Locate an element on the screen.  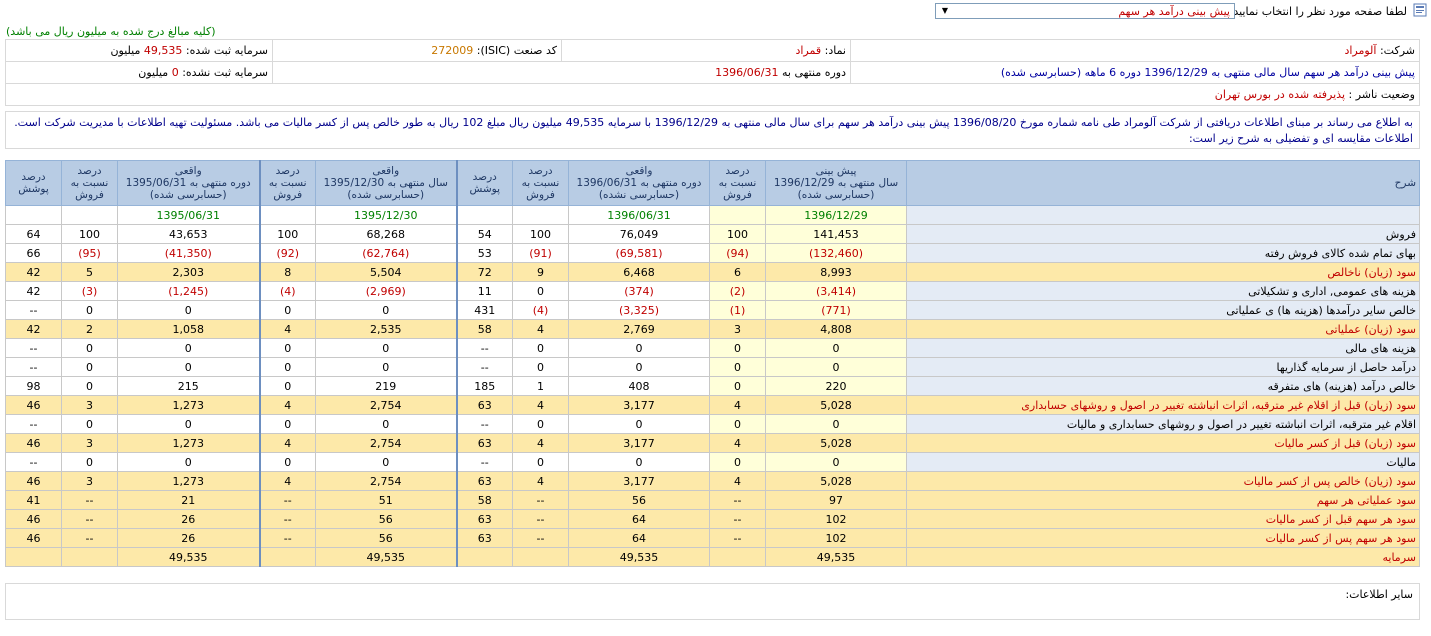
registered-capital-label: سرمایه ثبت شده: is located at coordinates (226, 50).